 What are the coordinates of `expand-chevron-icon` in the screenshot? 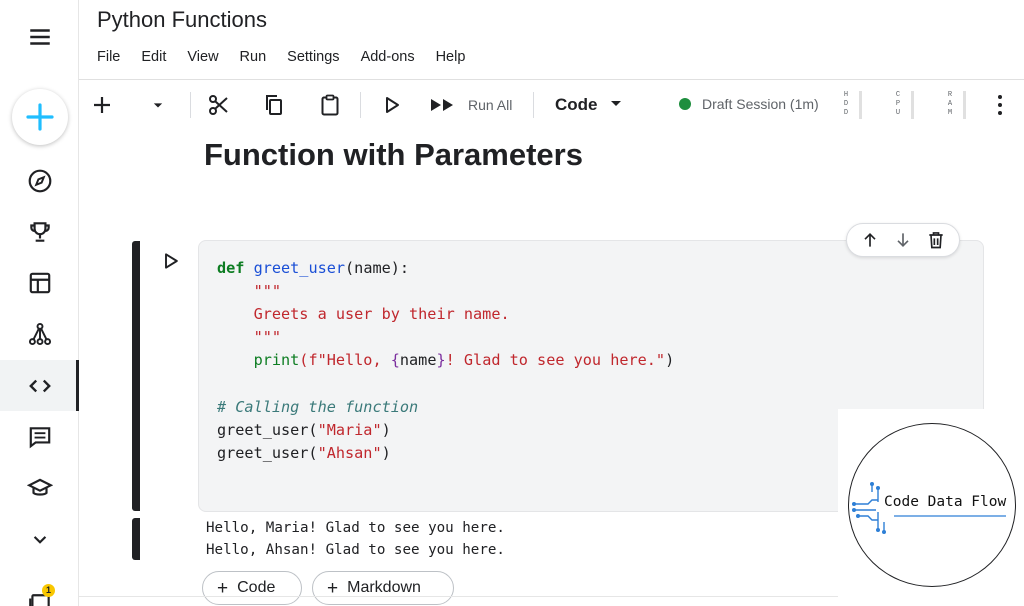 It's located at (40, 539).